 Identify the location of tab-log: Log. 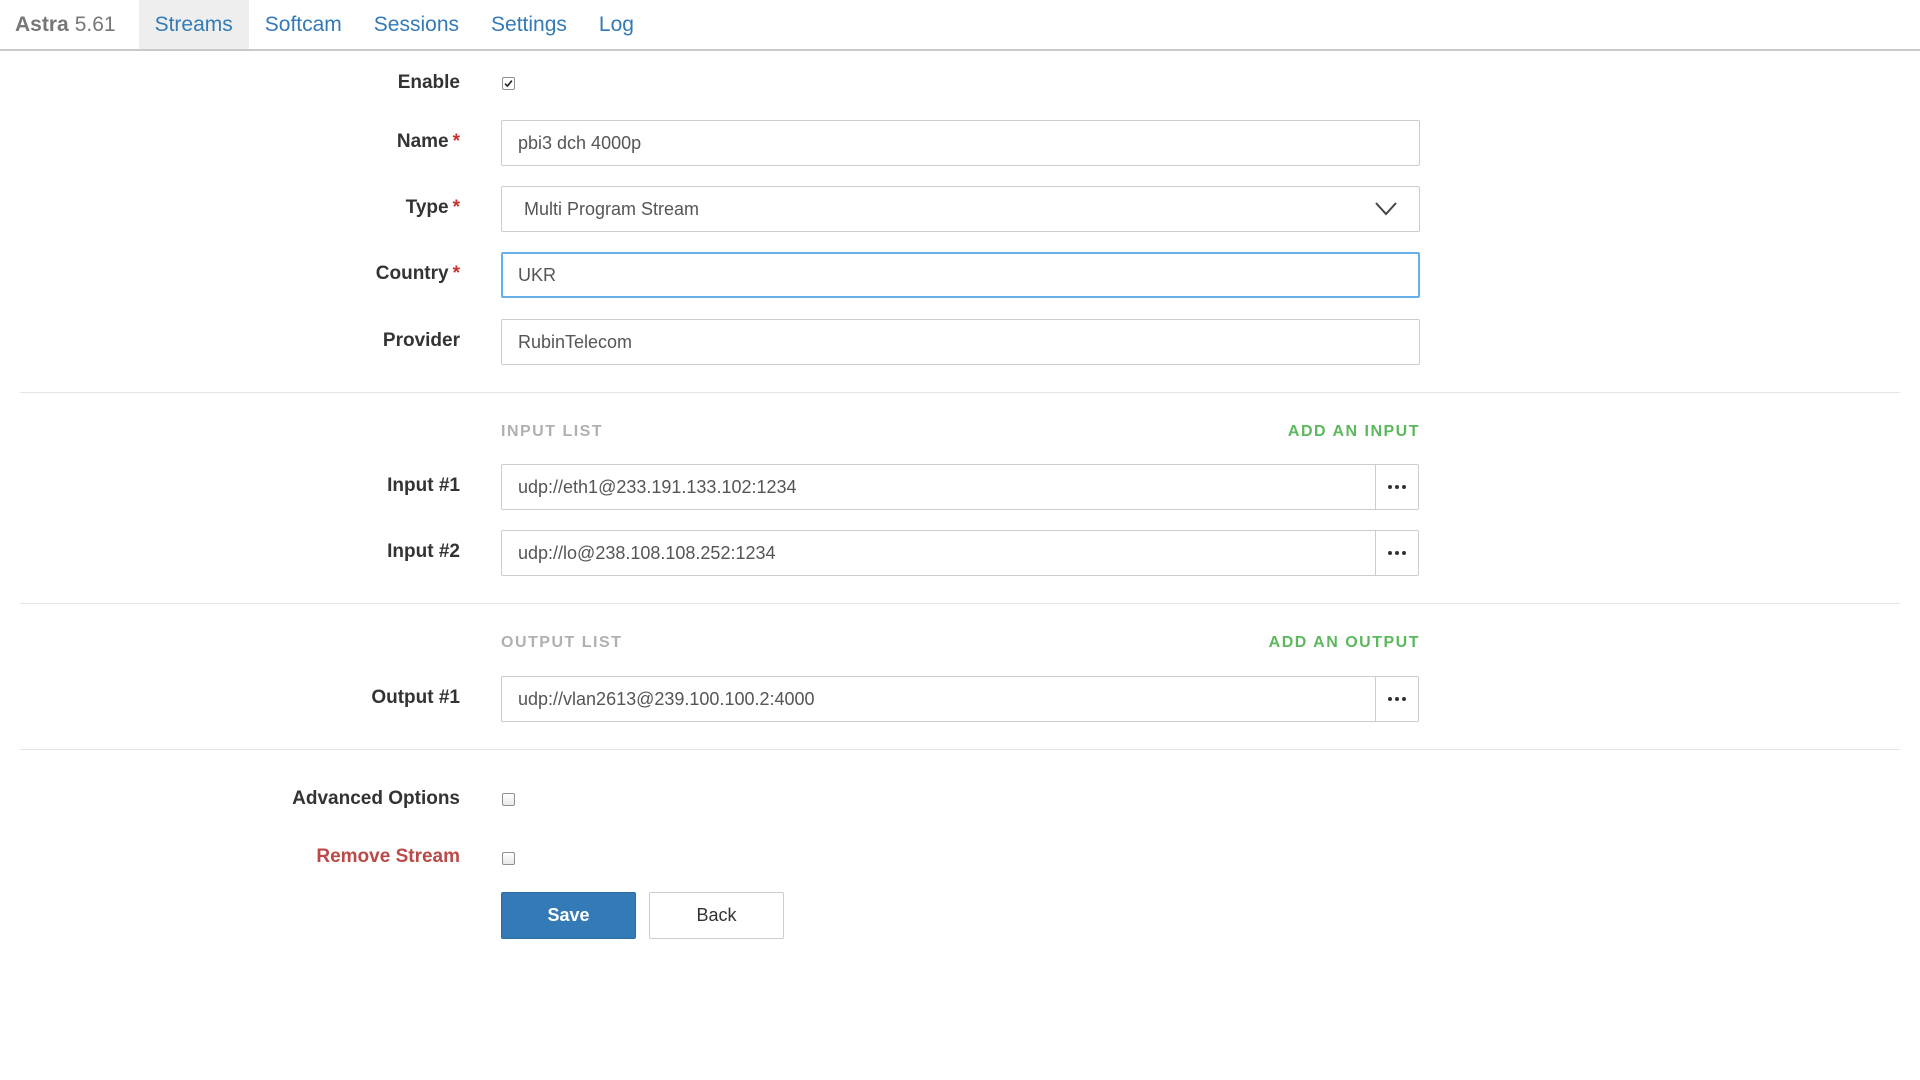
(616, 24).